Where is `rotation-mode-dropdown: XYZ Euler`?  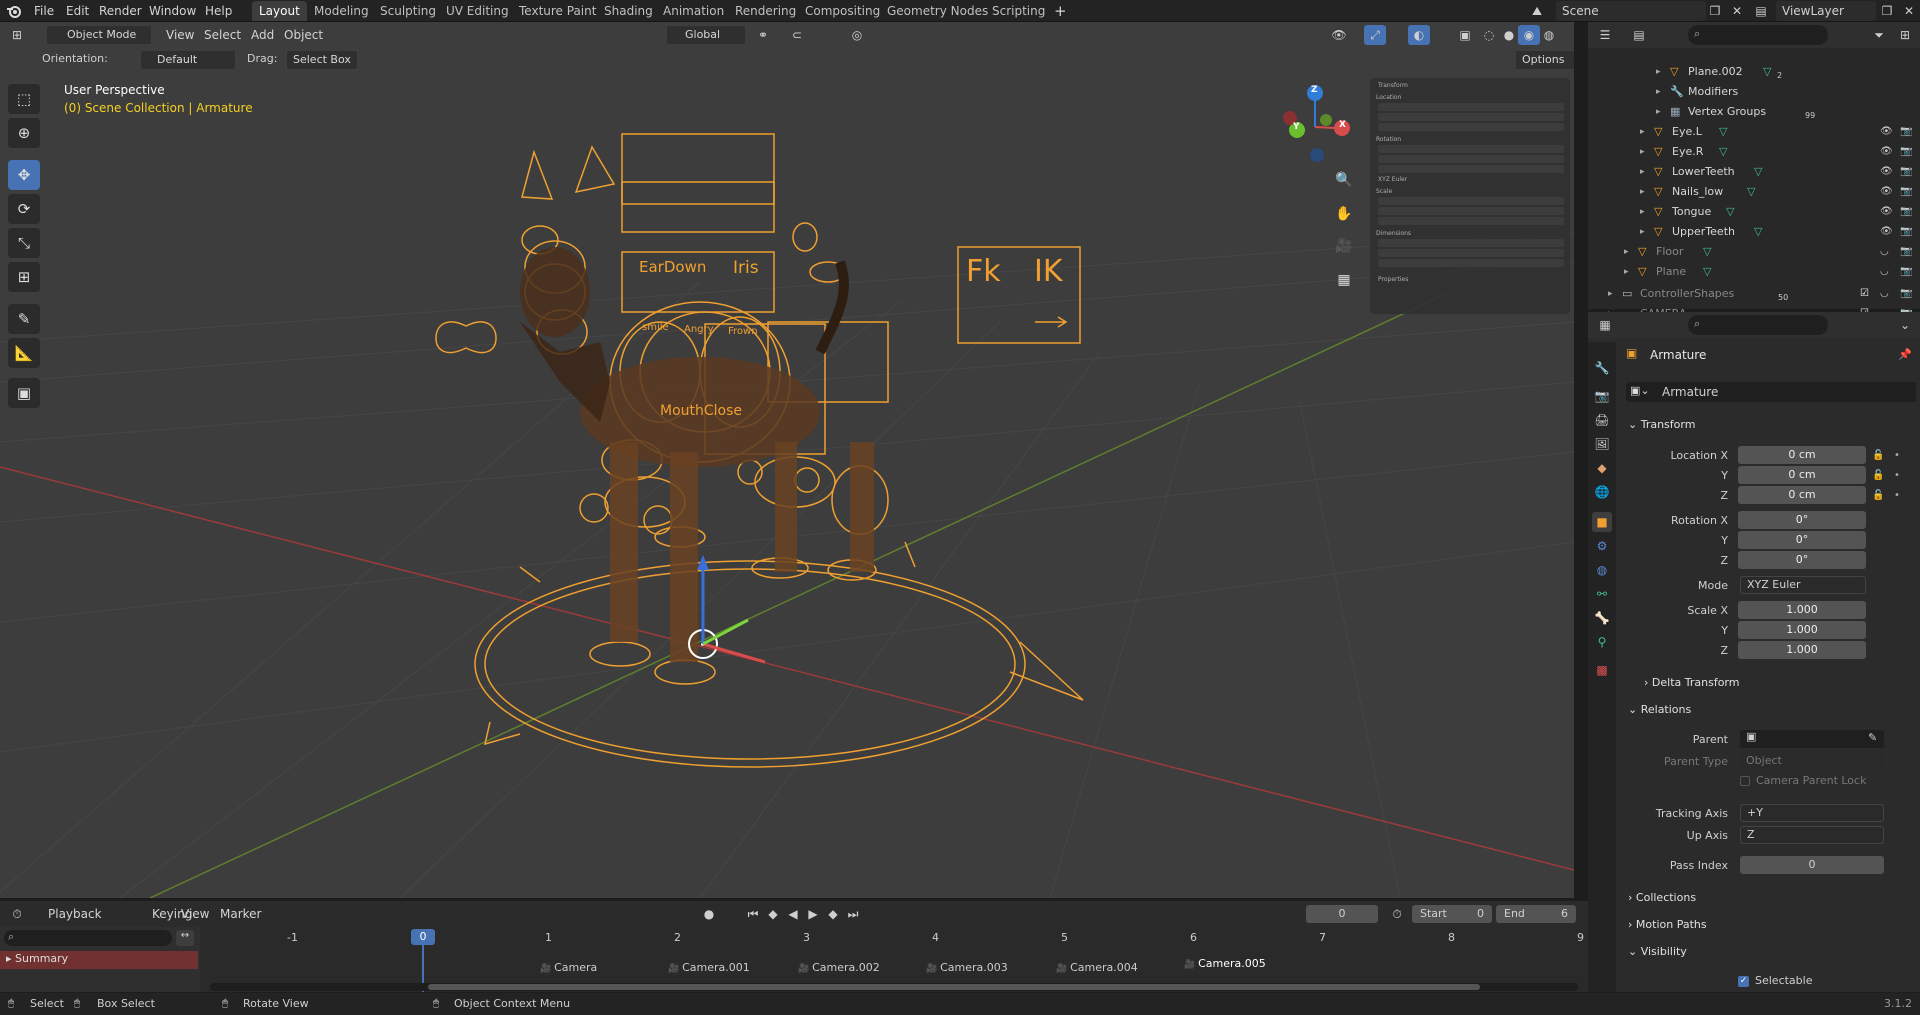
rotation-mode-dropdown: XYZ Euler is located at coordinates (1803, 585).